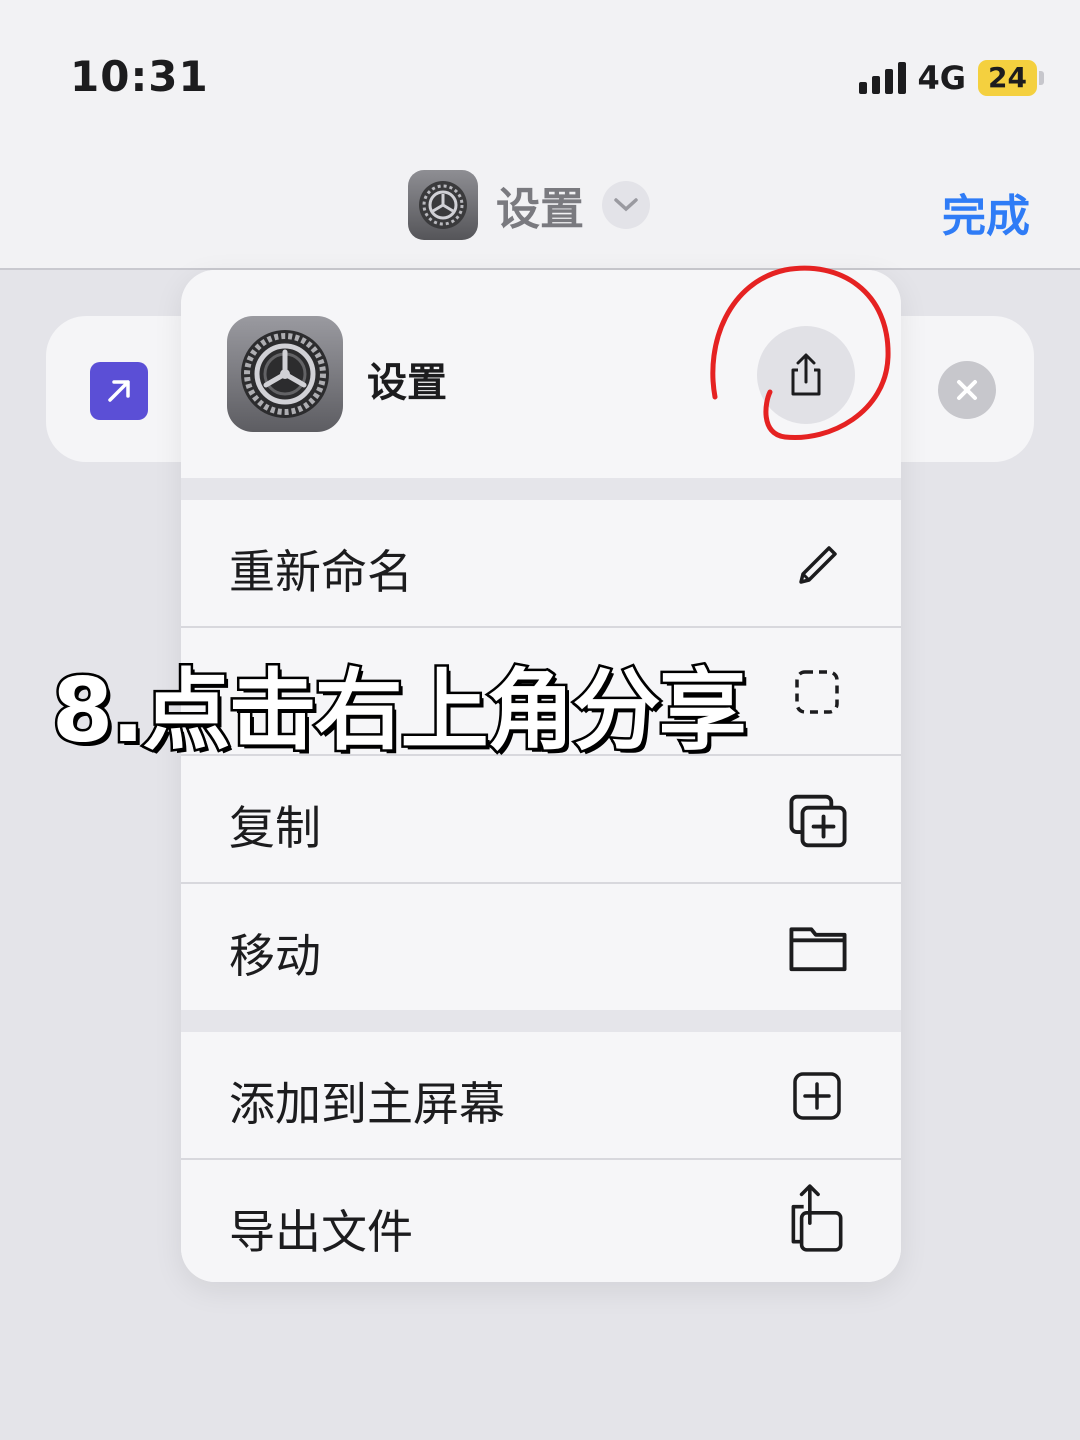 The image size is (1080, 1440). What do you see at coordinates (541, 819) in the screenshot?
I see `menu-item-duplicate: 复制` at bounding box center [541, 819].